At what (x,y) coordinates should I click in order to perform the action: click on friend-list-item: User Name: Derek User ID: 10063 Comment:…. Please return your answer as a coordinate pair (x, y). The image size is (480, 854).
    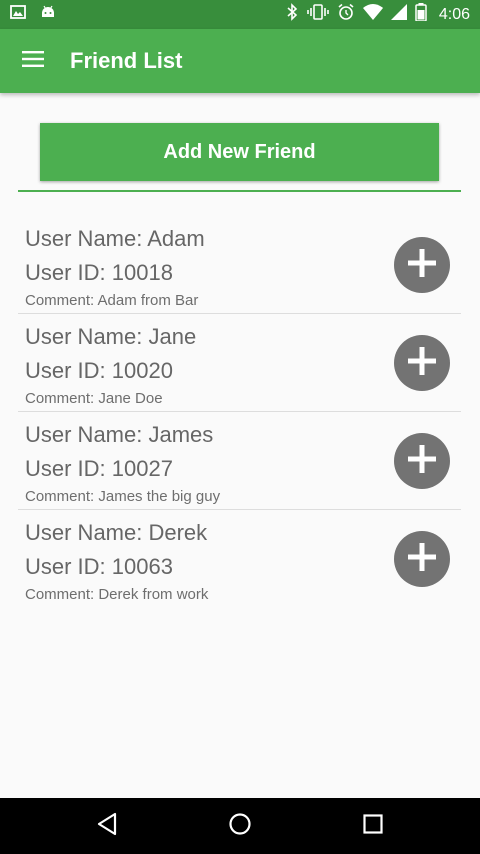
    Looking at the image, I should click on (239, 559).